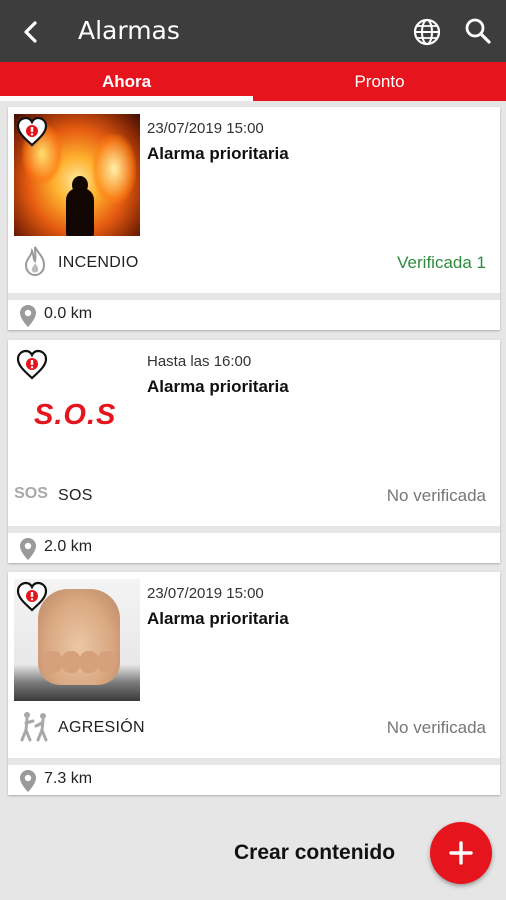  I want to click on distance-row: 2.0 km, so click(254, 548).